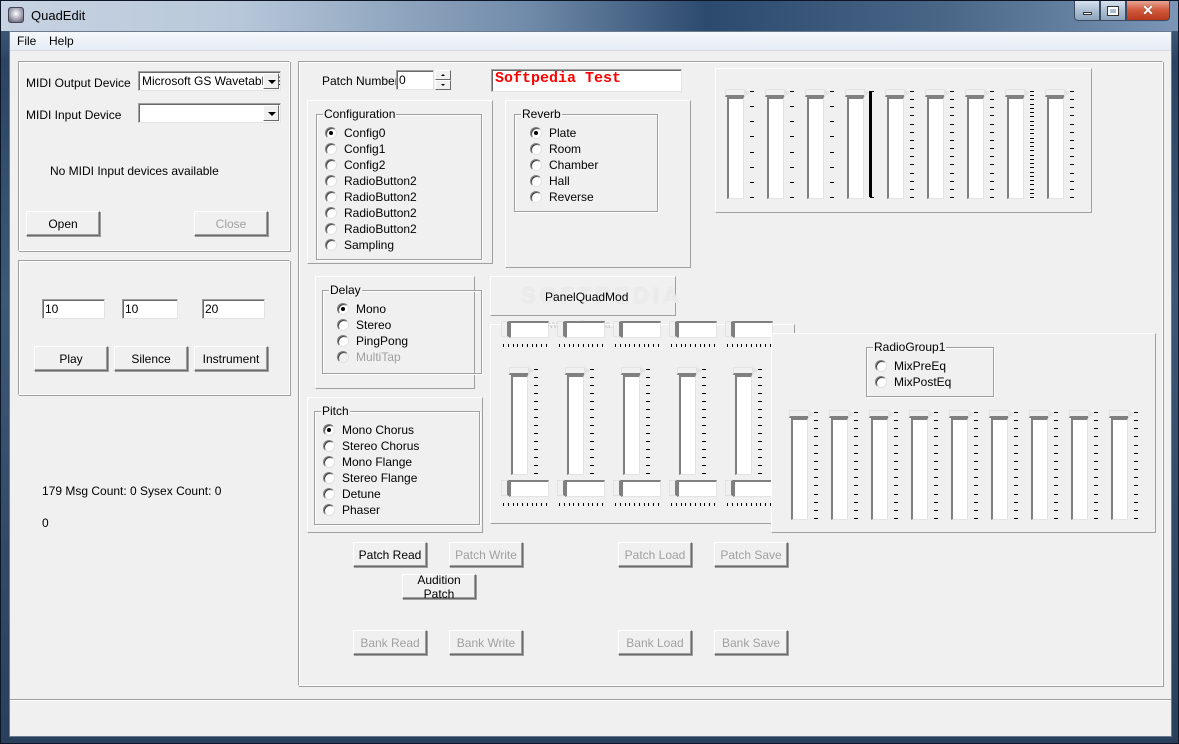 The image size is (1179, 744). Describe the element at coordinates (910, 366) in the screenshot. I see `radio_group1-option: MixPreEq` at that location.